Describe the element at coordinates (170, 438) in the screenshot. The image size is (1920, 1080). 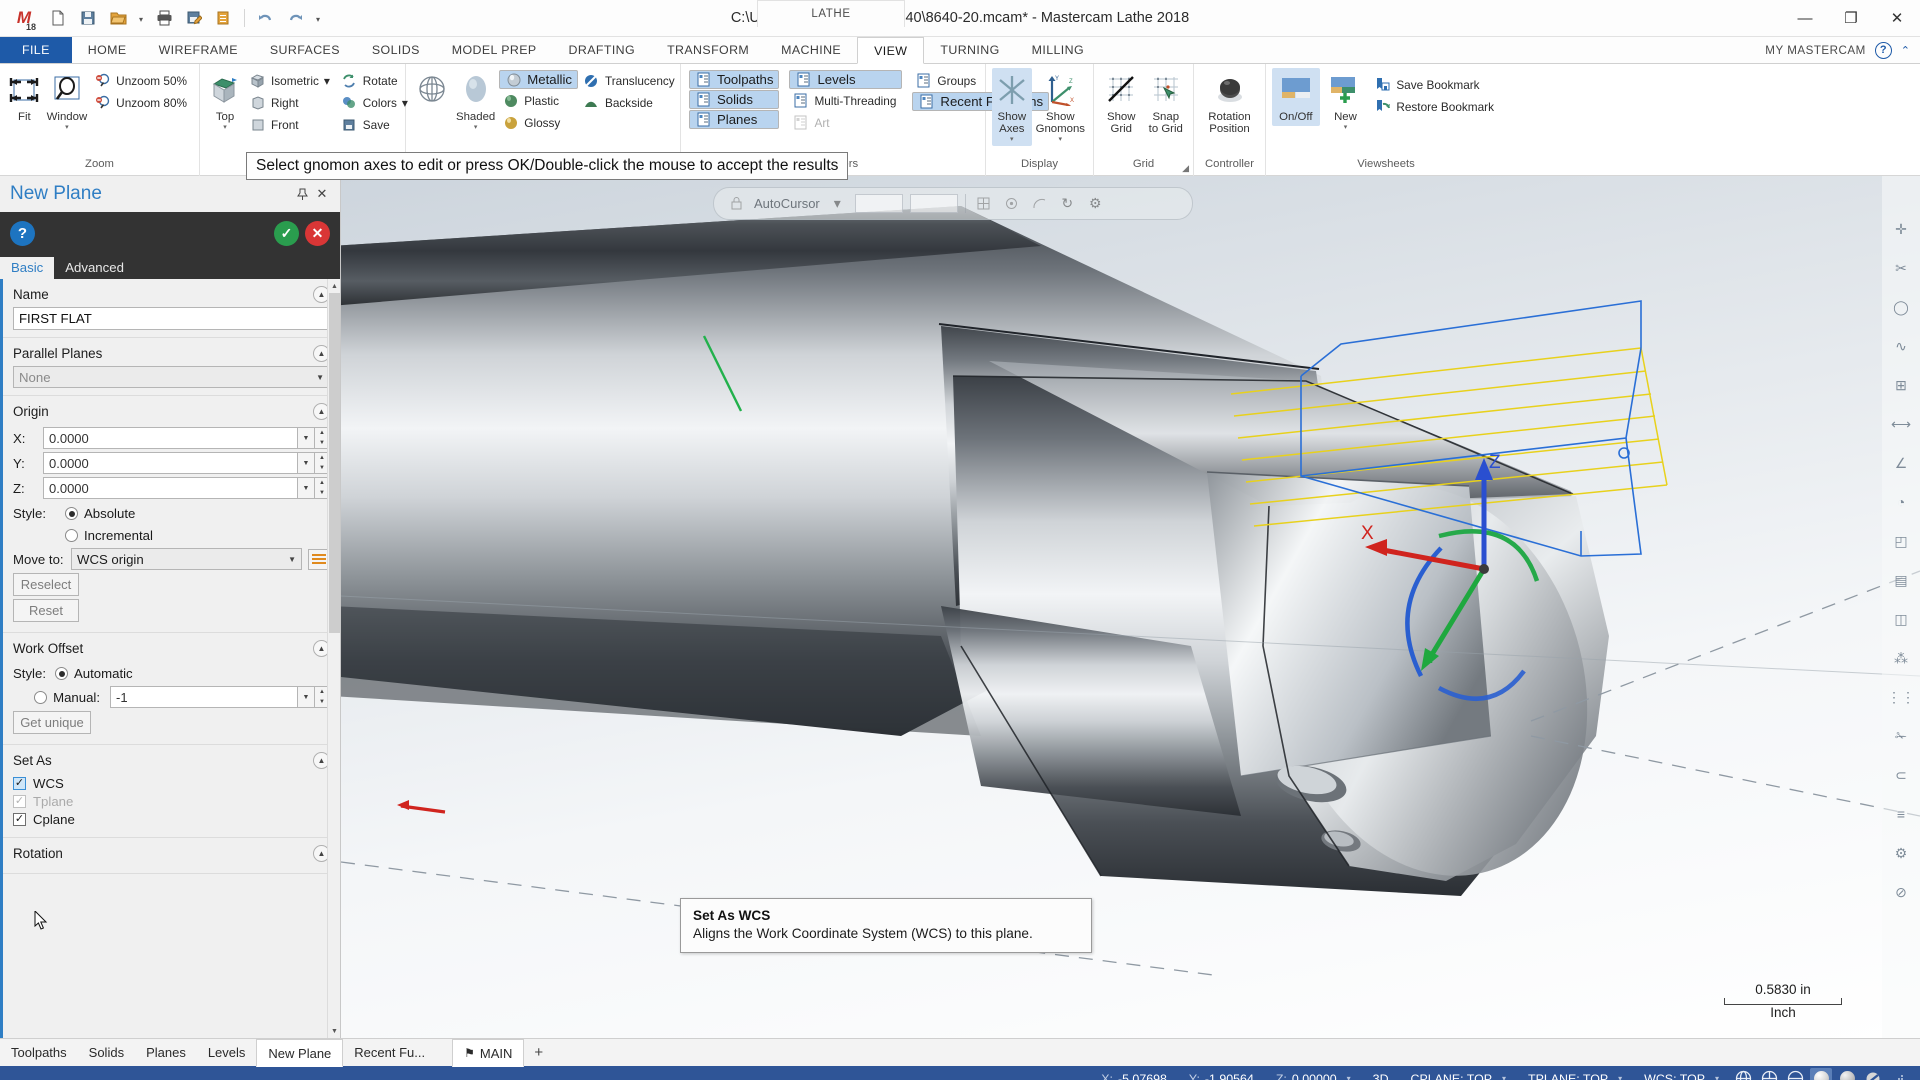
I see `origin-x-input` at that location.